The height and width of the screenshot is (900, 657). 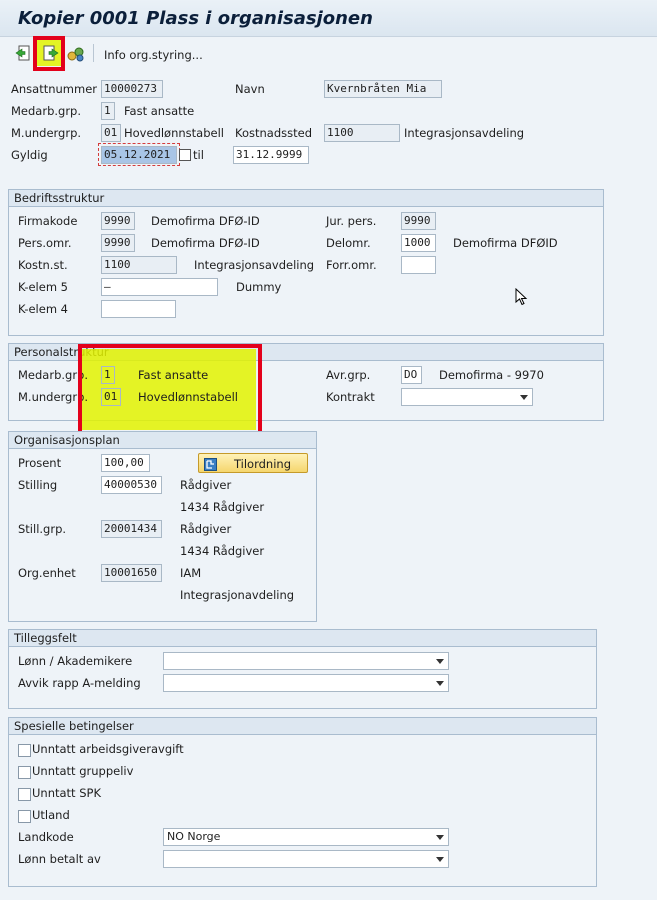 What do you see at coordinates (464, 133) in the screenshot?
I see `kostnadssted-text: Integrasjonsavdeling` at bounding box center [464, 133].